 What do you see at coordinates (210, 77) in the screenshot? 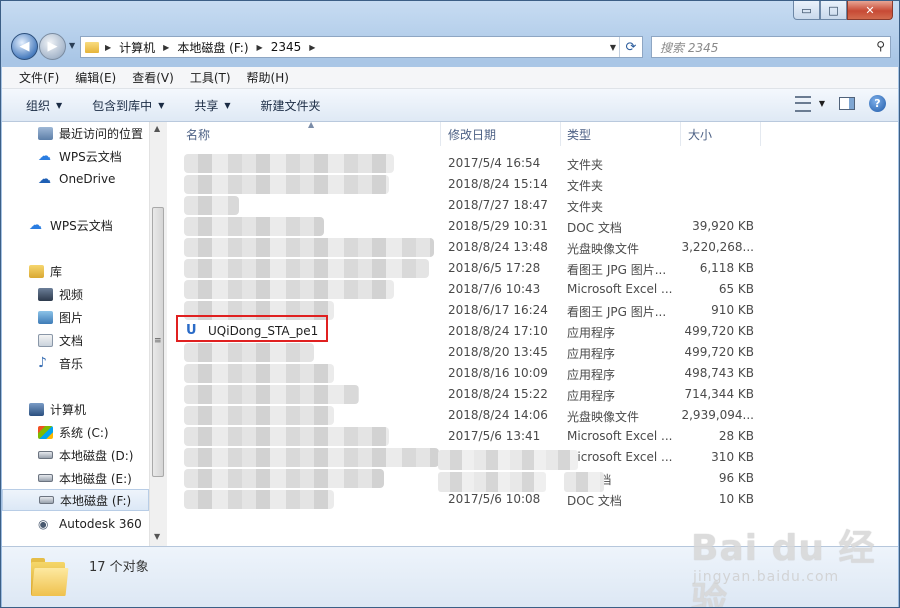
I see `menu-tools: 工具(T)` at bounding box center [210, 77].